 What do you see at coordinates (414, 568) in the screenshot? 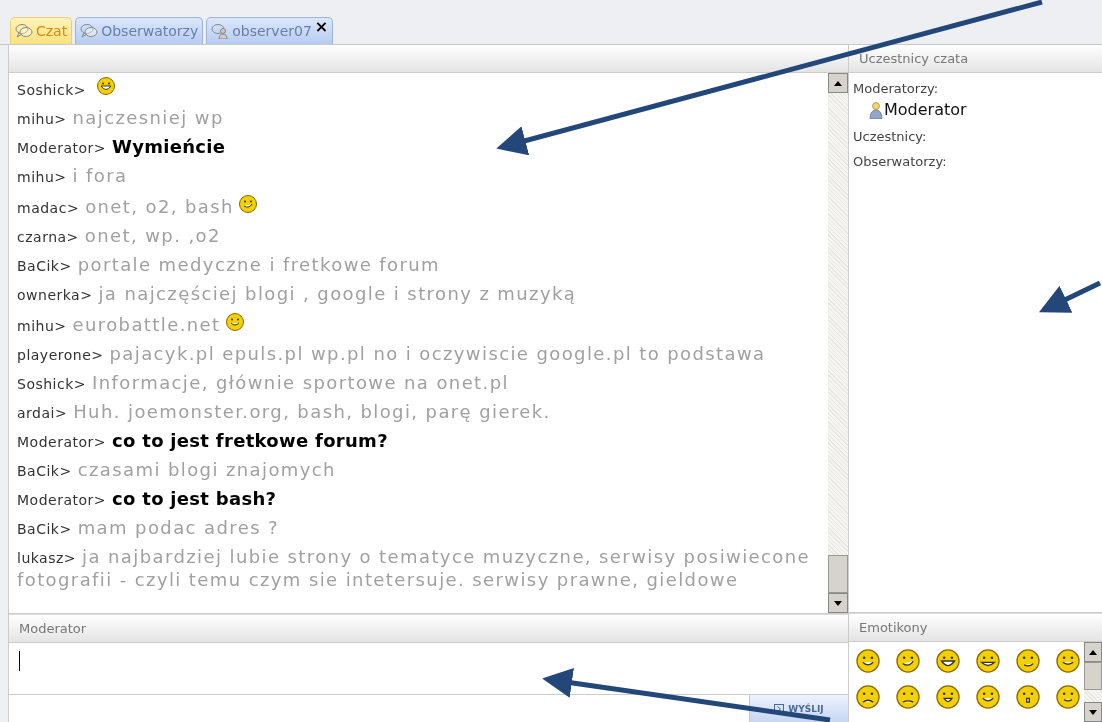
I see `chat-message: lukasz> ja najbardziej lubie strony o tematyce muzyczne, serwisy posiwiecone fotografii - czyli temu czym sie intetersuje. serwisy prawne, gieldowe` at bounding box center [414, 568].